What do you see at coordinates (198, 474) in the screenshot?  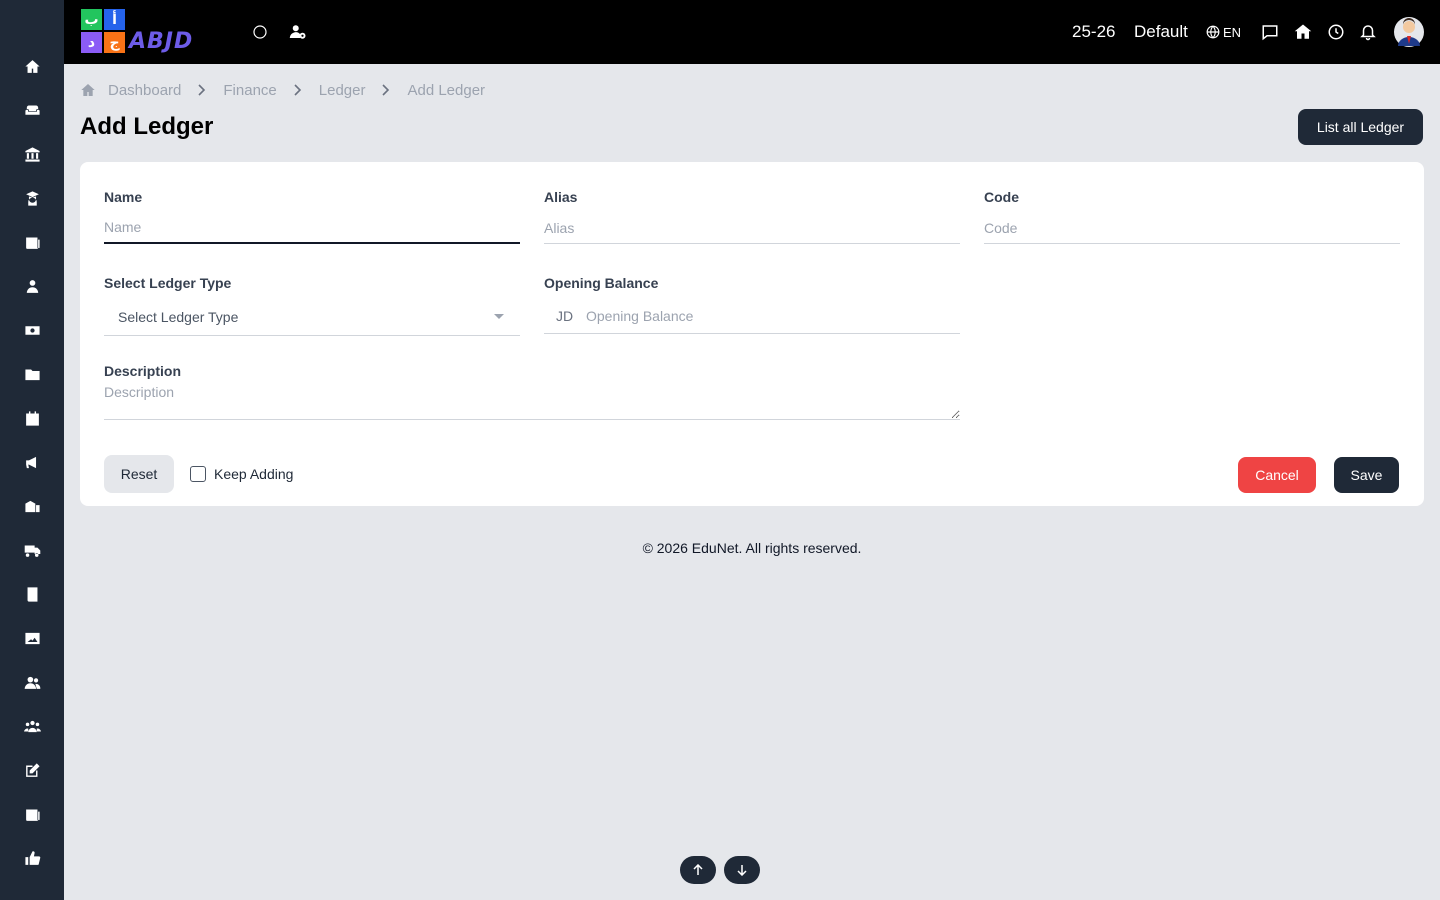 I see `keep-adding-checkbox` at bounding box center [198, 474].